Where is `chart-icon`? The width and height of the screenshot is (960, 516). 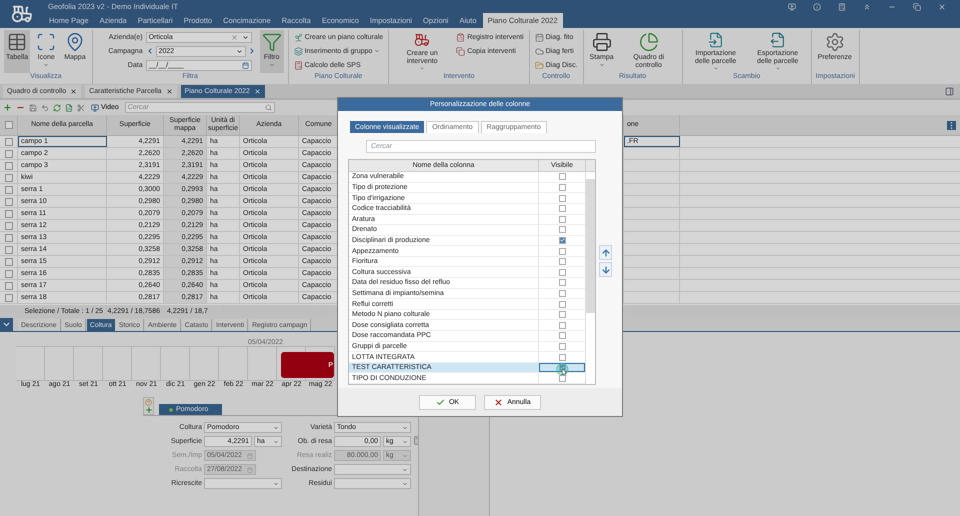 chart-icon is located at coordinates (648, 42).